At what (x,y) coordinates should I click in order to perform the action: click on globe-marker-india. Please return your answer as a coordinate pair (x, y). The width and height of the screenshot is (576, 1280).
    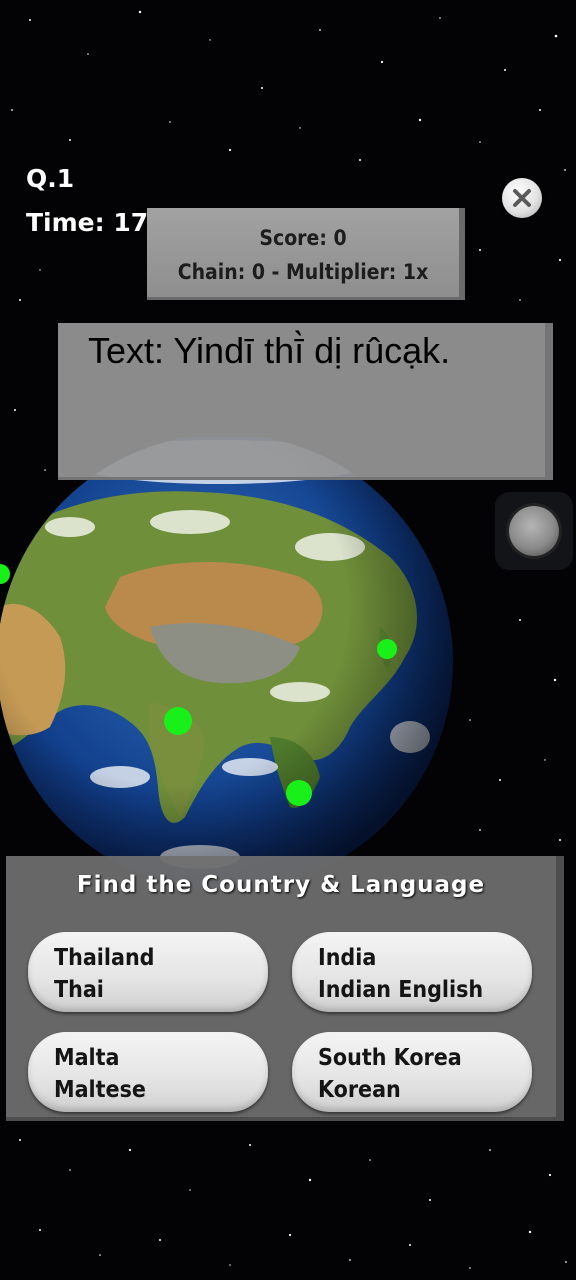
    Looking at the image, I should click on (178, 721).